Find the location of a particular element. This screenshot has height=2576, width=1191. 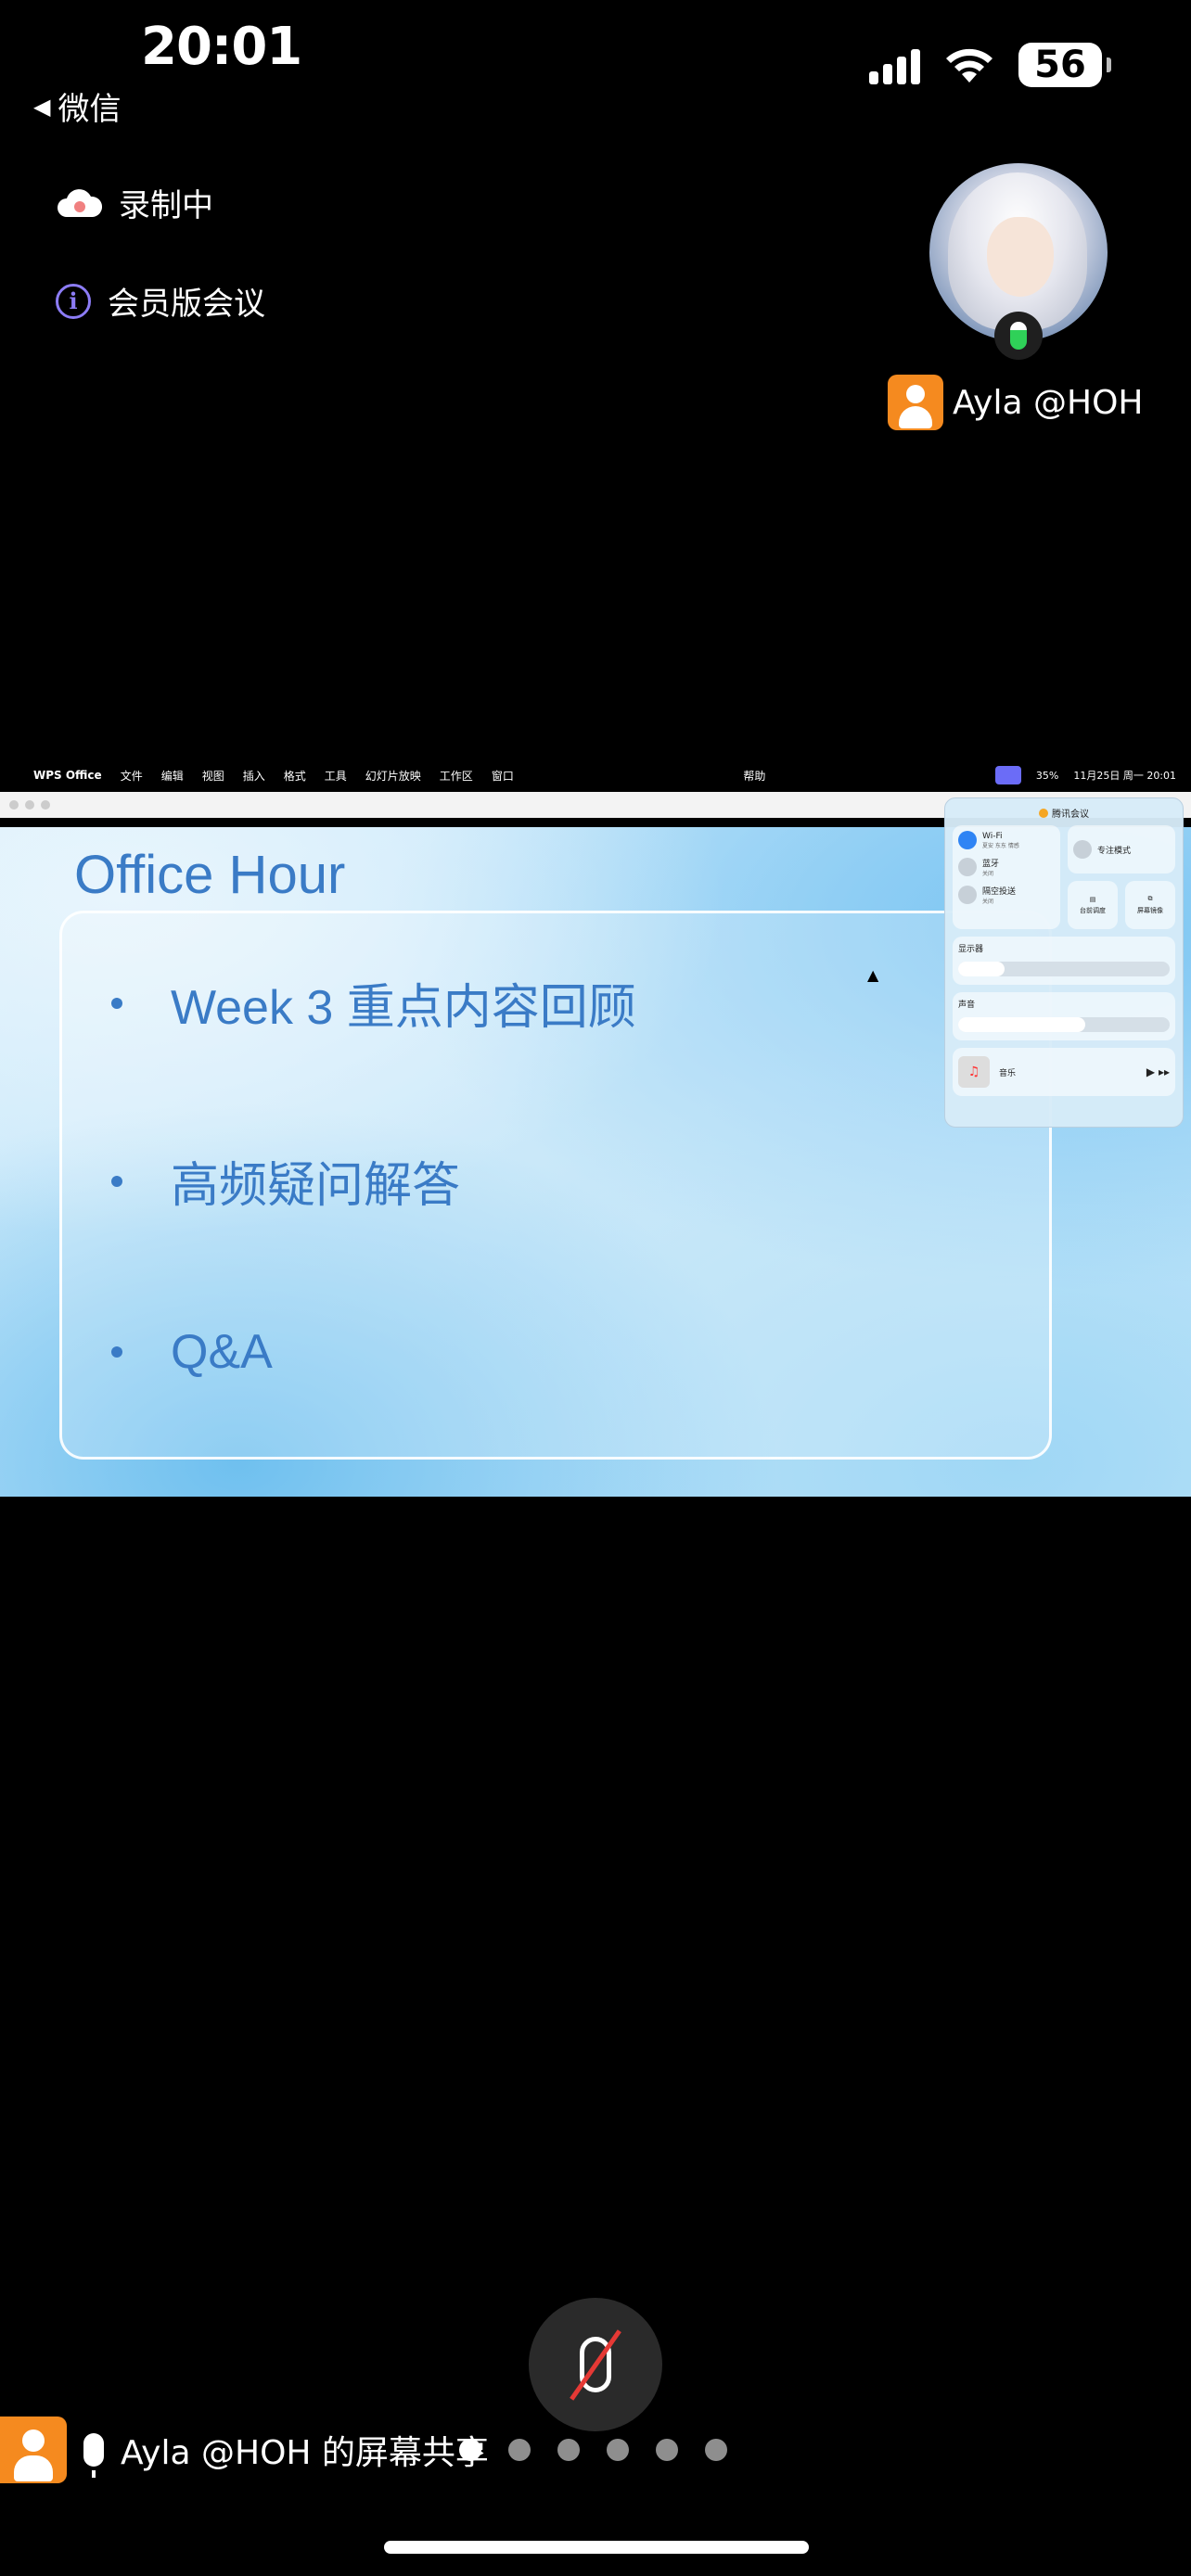

back-to-app-button: ◀ 微信 is located at coordinates (77, 106).